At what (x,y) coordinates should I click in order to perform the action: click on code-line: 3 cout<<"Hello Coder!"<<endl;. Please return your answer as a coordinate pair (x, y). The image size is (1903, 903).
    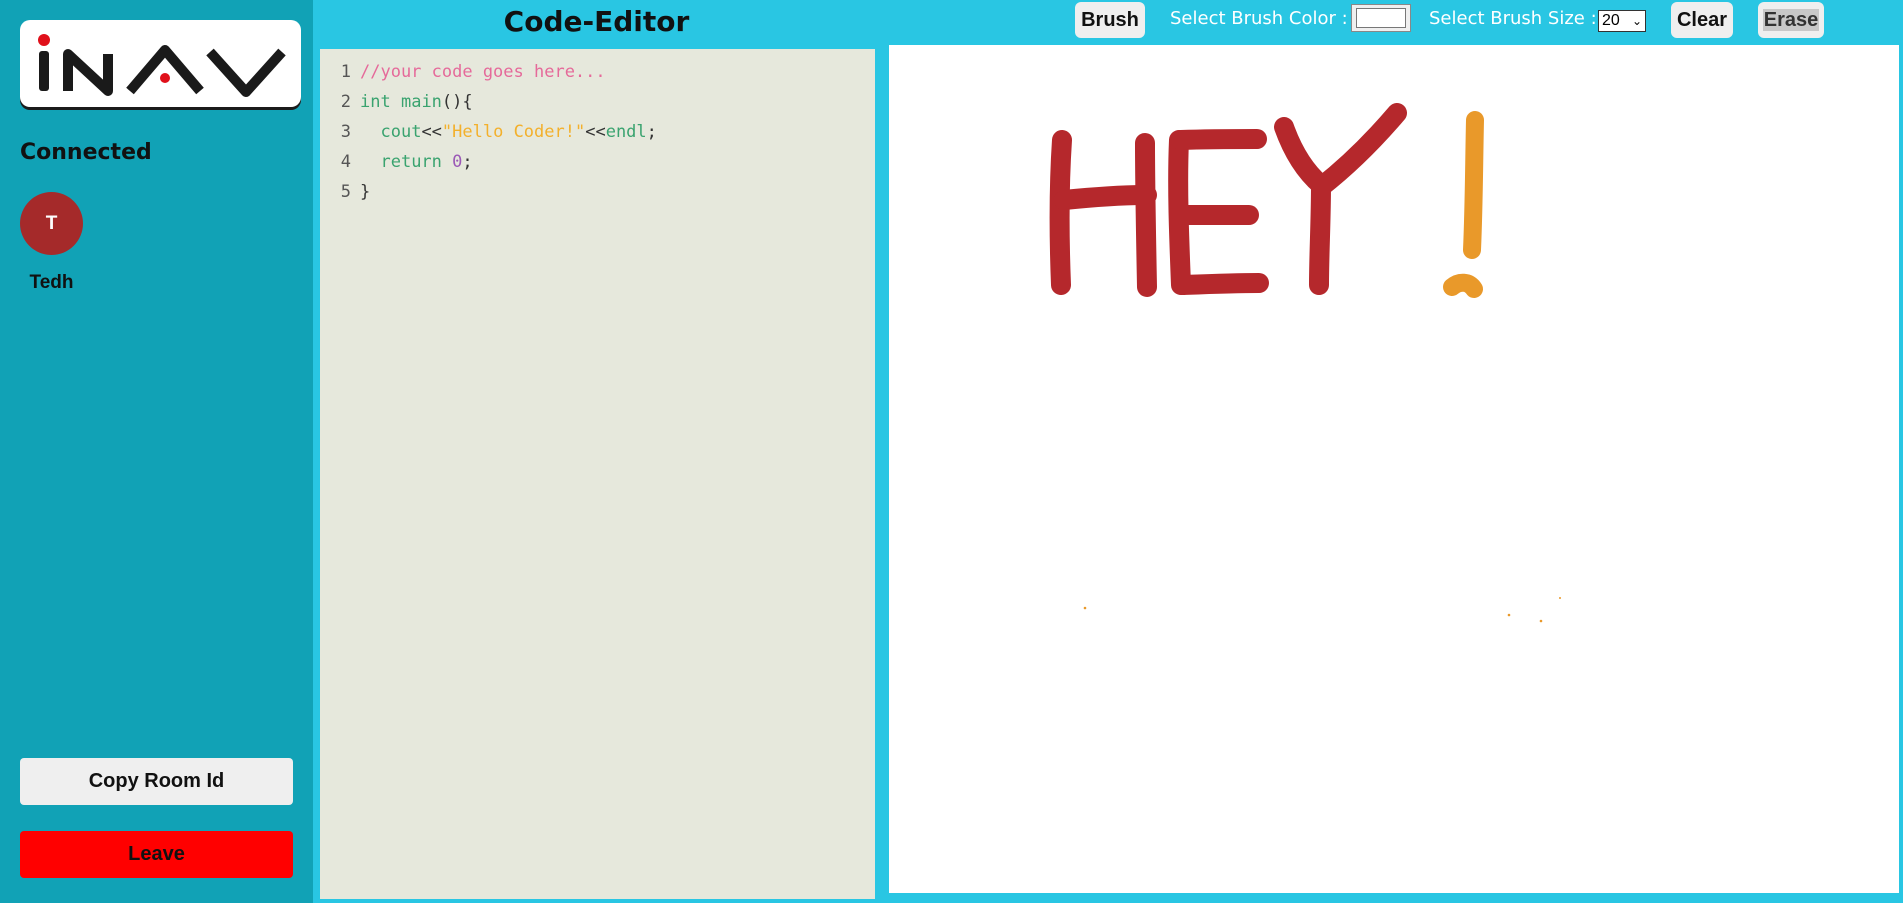
    Looking at the image, I should click on (597, 132).